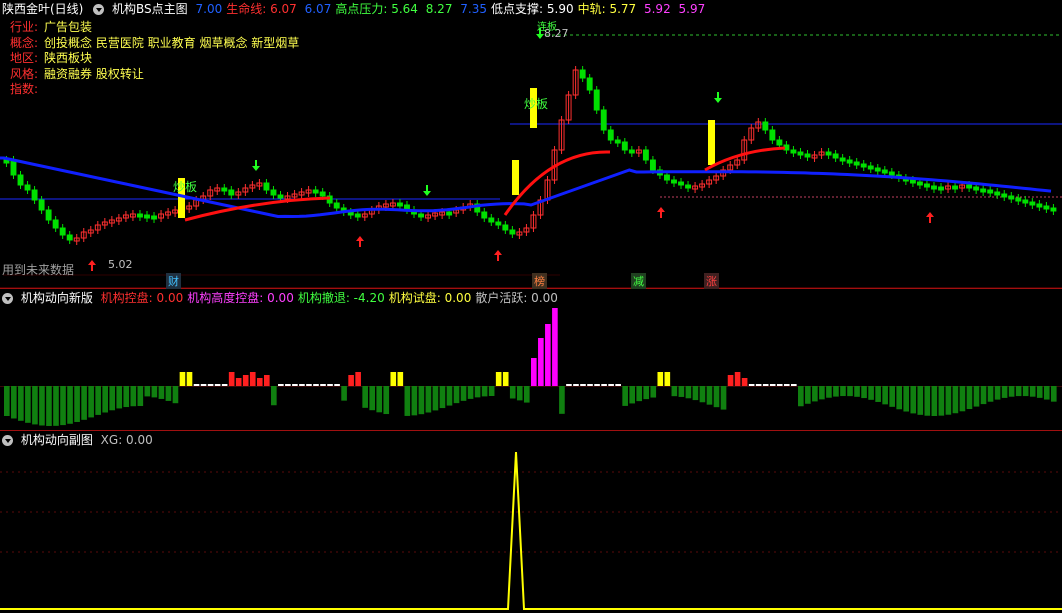  Describe the element at coordinates (57, 298) in the screenshot. I see `mid-indicator-name: 机构动向新版` at that location.